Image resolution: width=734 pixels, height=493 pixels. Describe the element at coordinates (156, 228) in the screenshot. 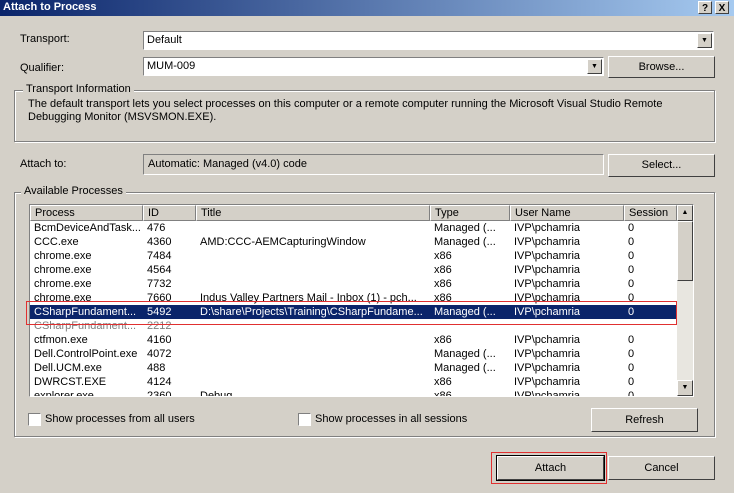

I see `cell-id: 476` at that location.